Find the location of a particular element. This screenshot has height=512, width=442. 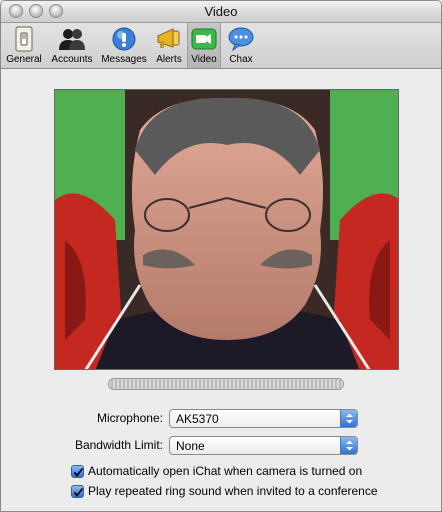

auto-open-ichat-checkbox is located at coordinates (77, 471).